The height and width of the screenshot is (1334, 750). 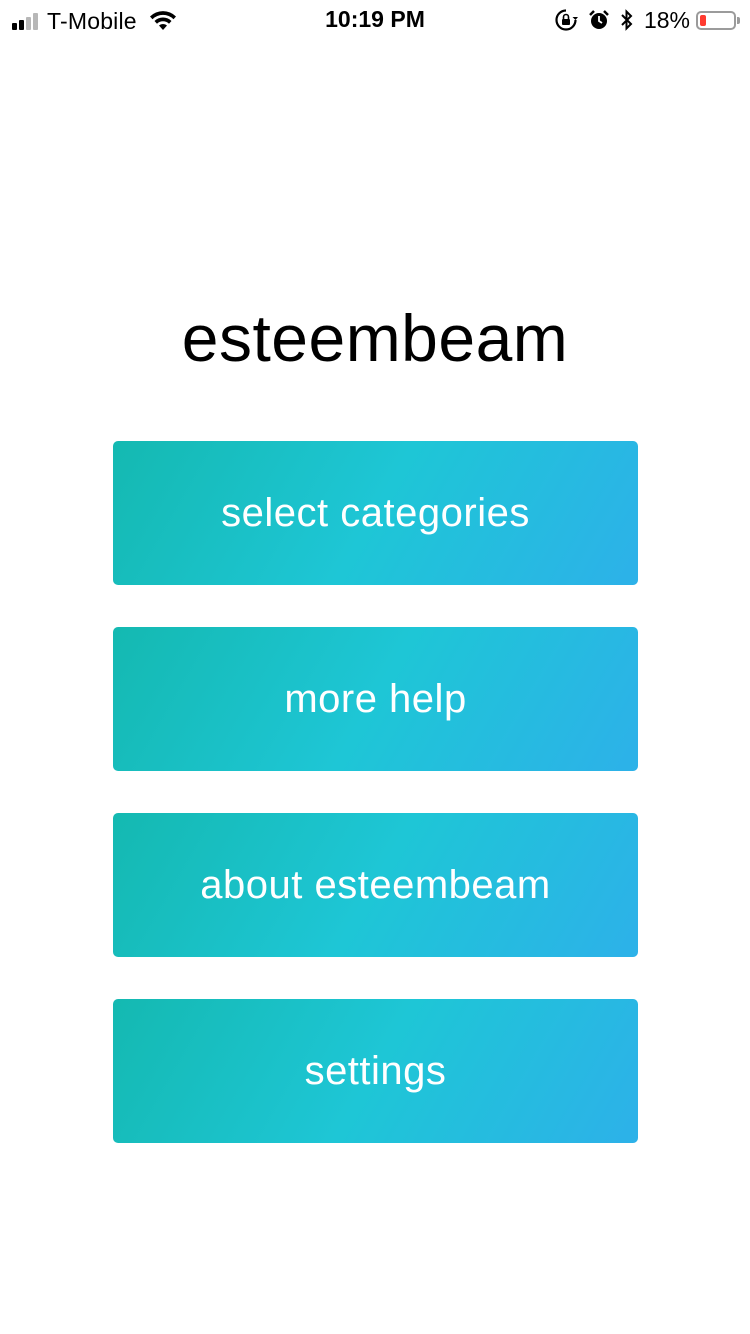 I want to click on status-bar: T-Mobile 10:19 PM 18%, so click(x=375, y=20).